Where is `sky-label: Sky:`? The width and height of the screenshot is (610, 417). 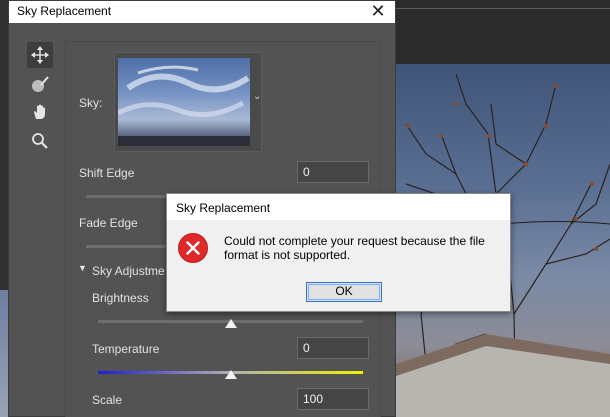
sky-label: Sky: is located at coordinates (91, 103).